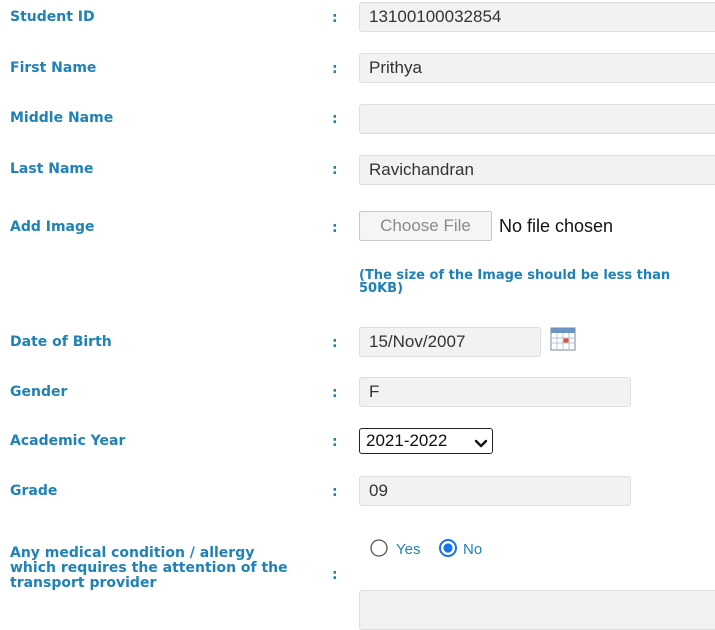 This screenshot has width=715, height=630. I want to click on academic-year-label: Academic Year, so click(68, 441).